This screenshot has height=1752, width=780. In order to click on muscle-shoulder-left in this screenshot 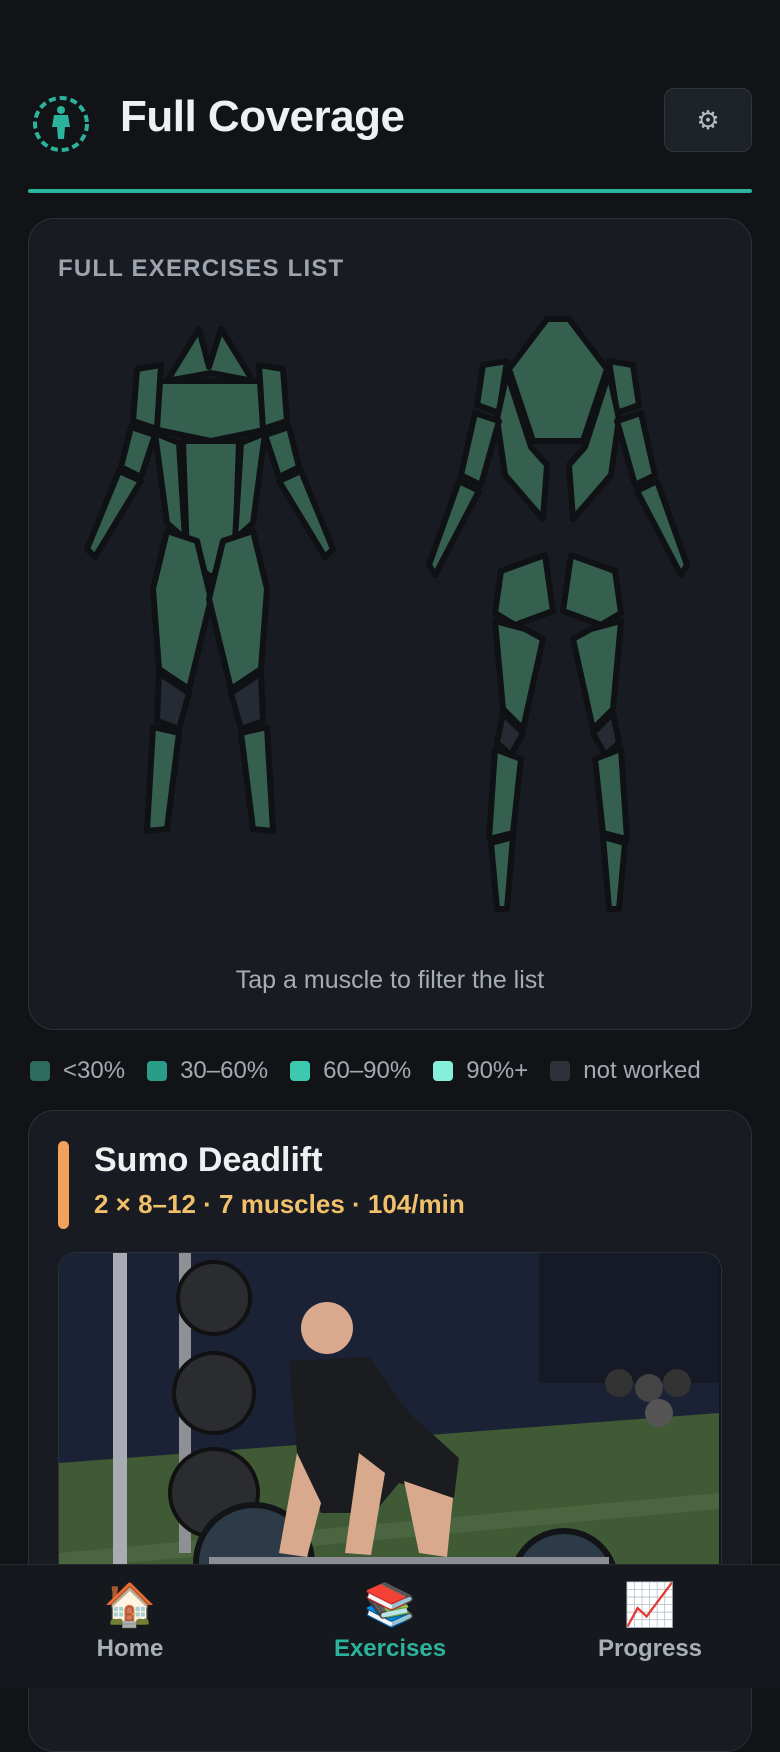, I will do `click(147, 397)`.